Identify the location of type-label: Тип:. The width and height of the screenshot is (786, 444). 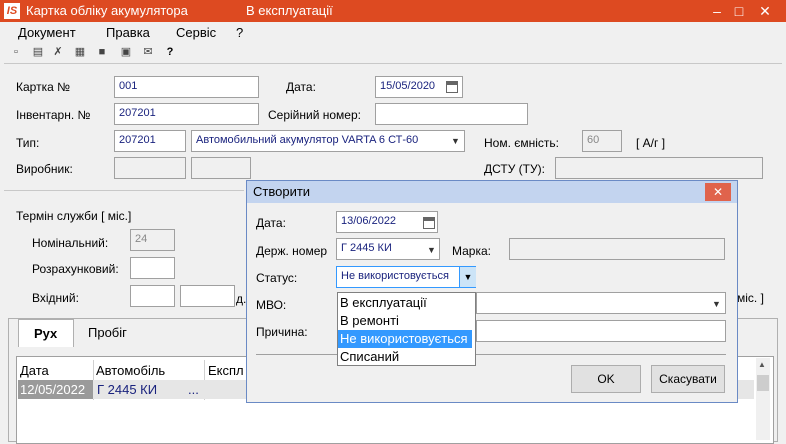
(28, 143).